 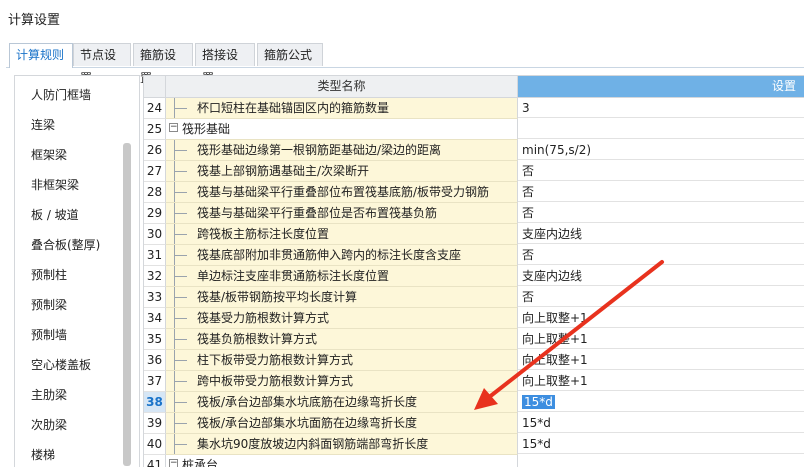 I want to click on row-type-name: 筏板/承台边部集水坑面筋在边缘弯折长度, so click(x=342, y=423).